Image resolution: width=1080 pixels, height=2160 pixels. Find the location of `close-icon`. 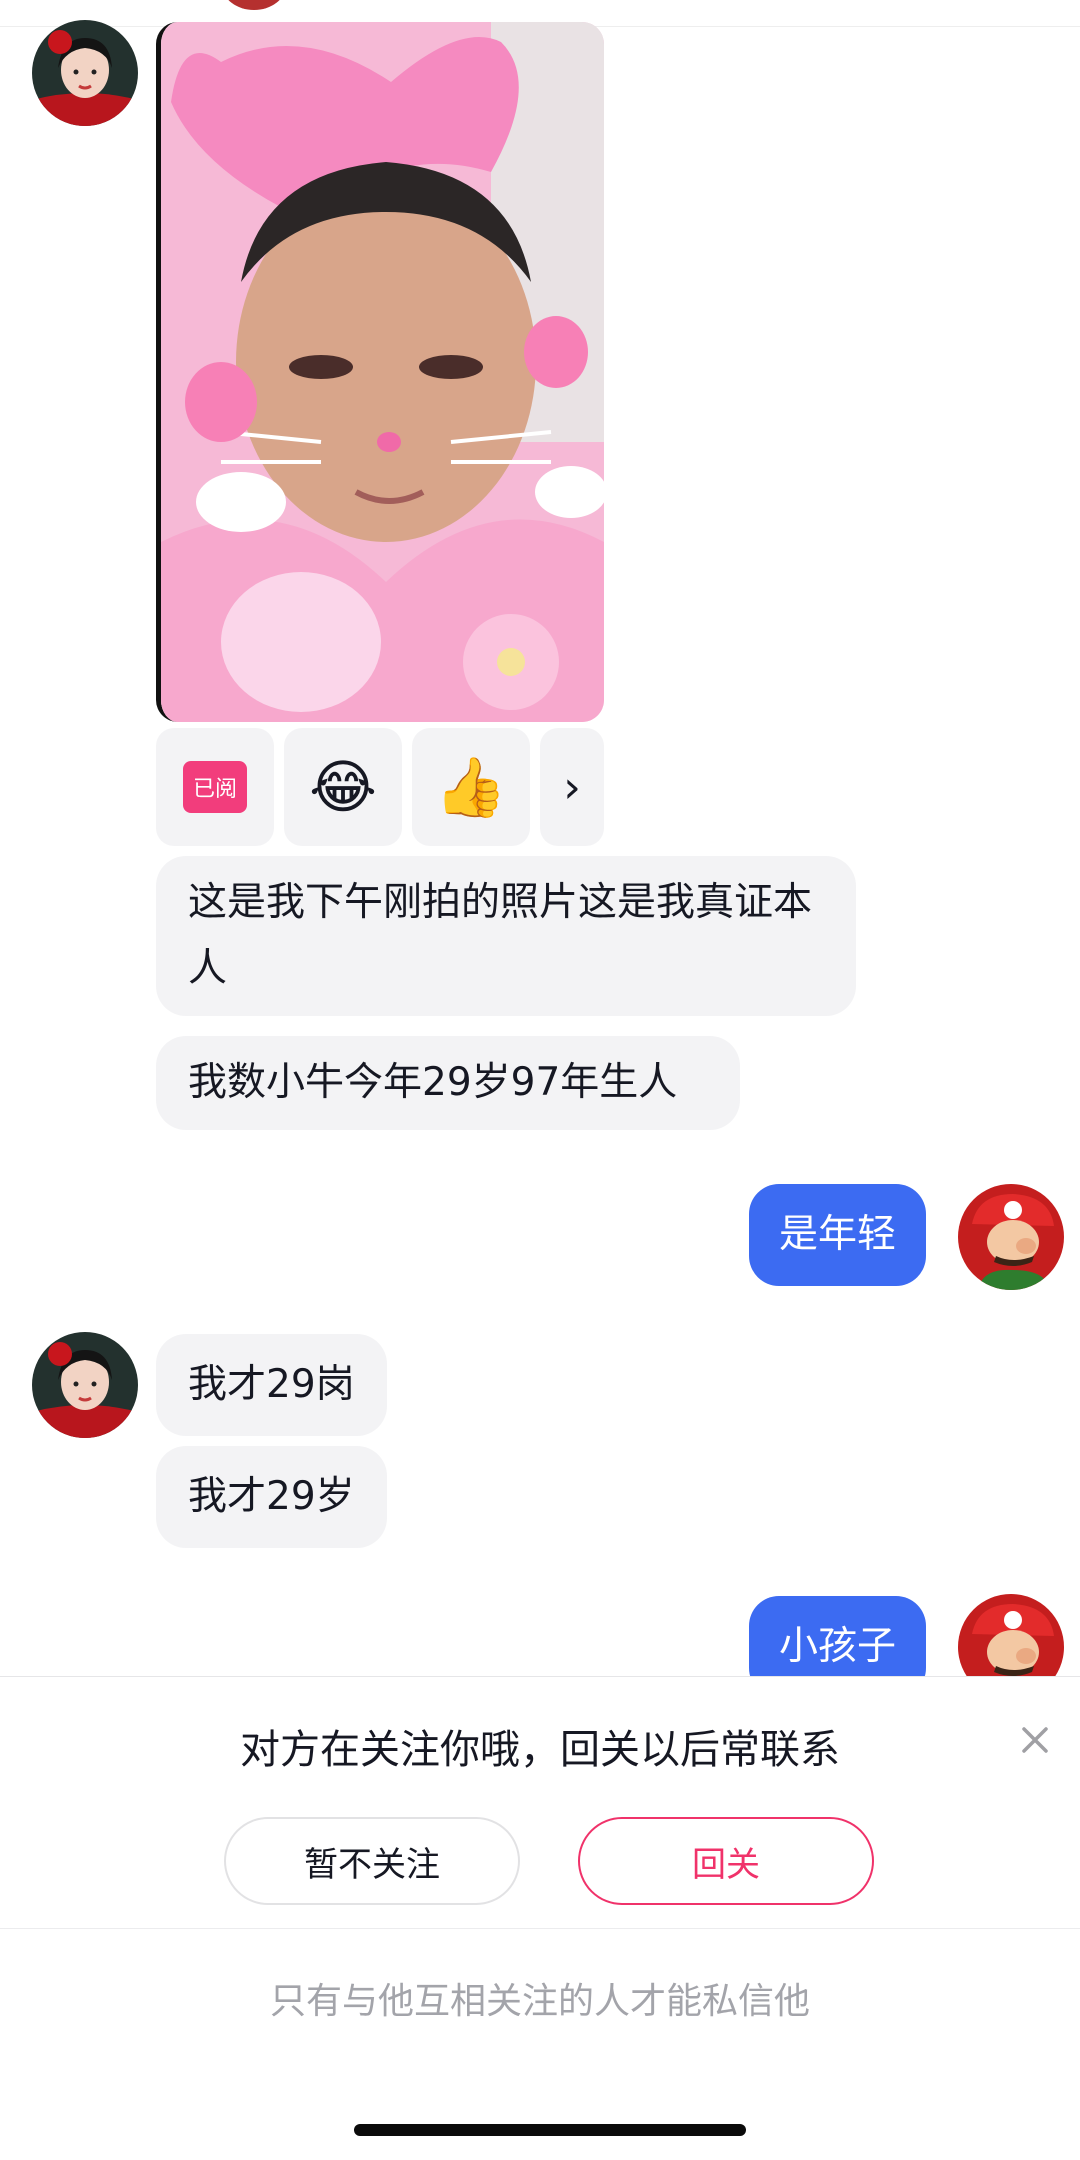

close-icon is located at coordinates (1035, 1740).